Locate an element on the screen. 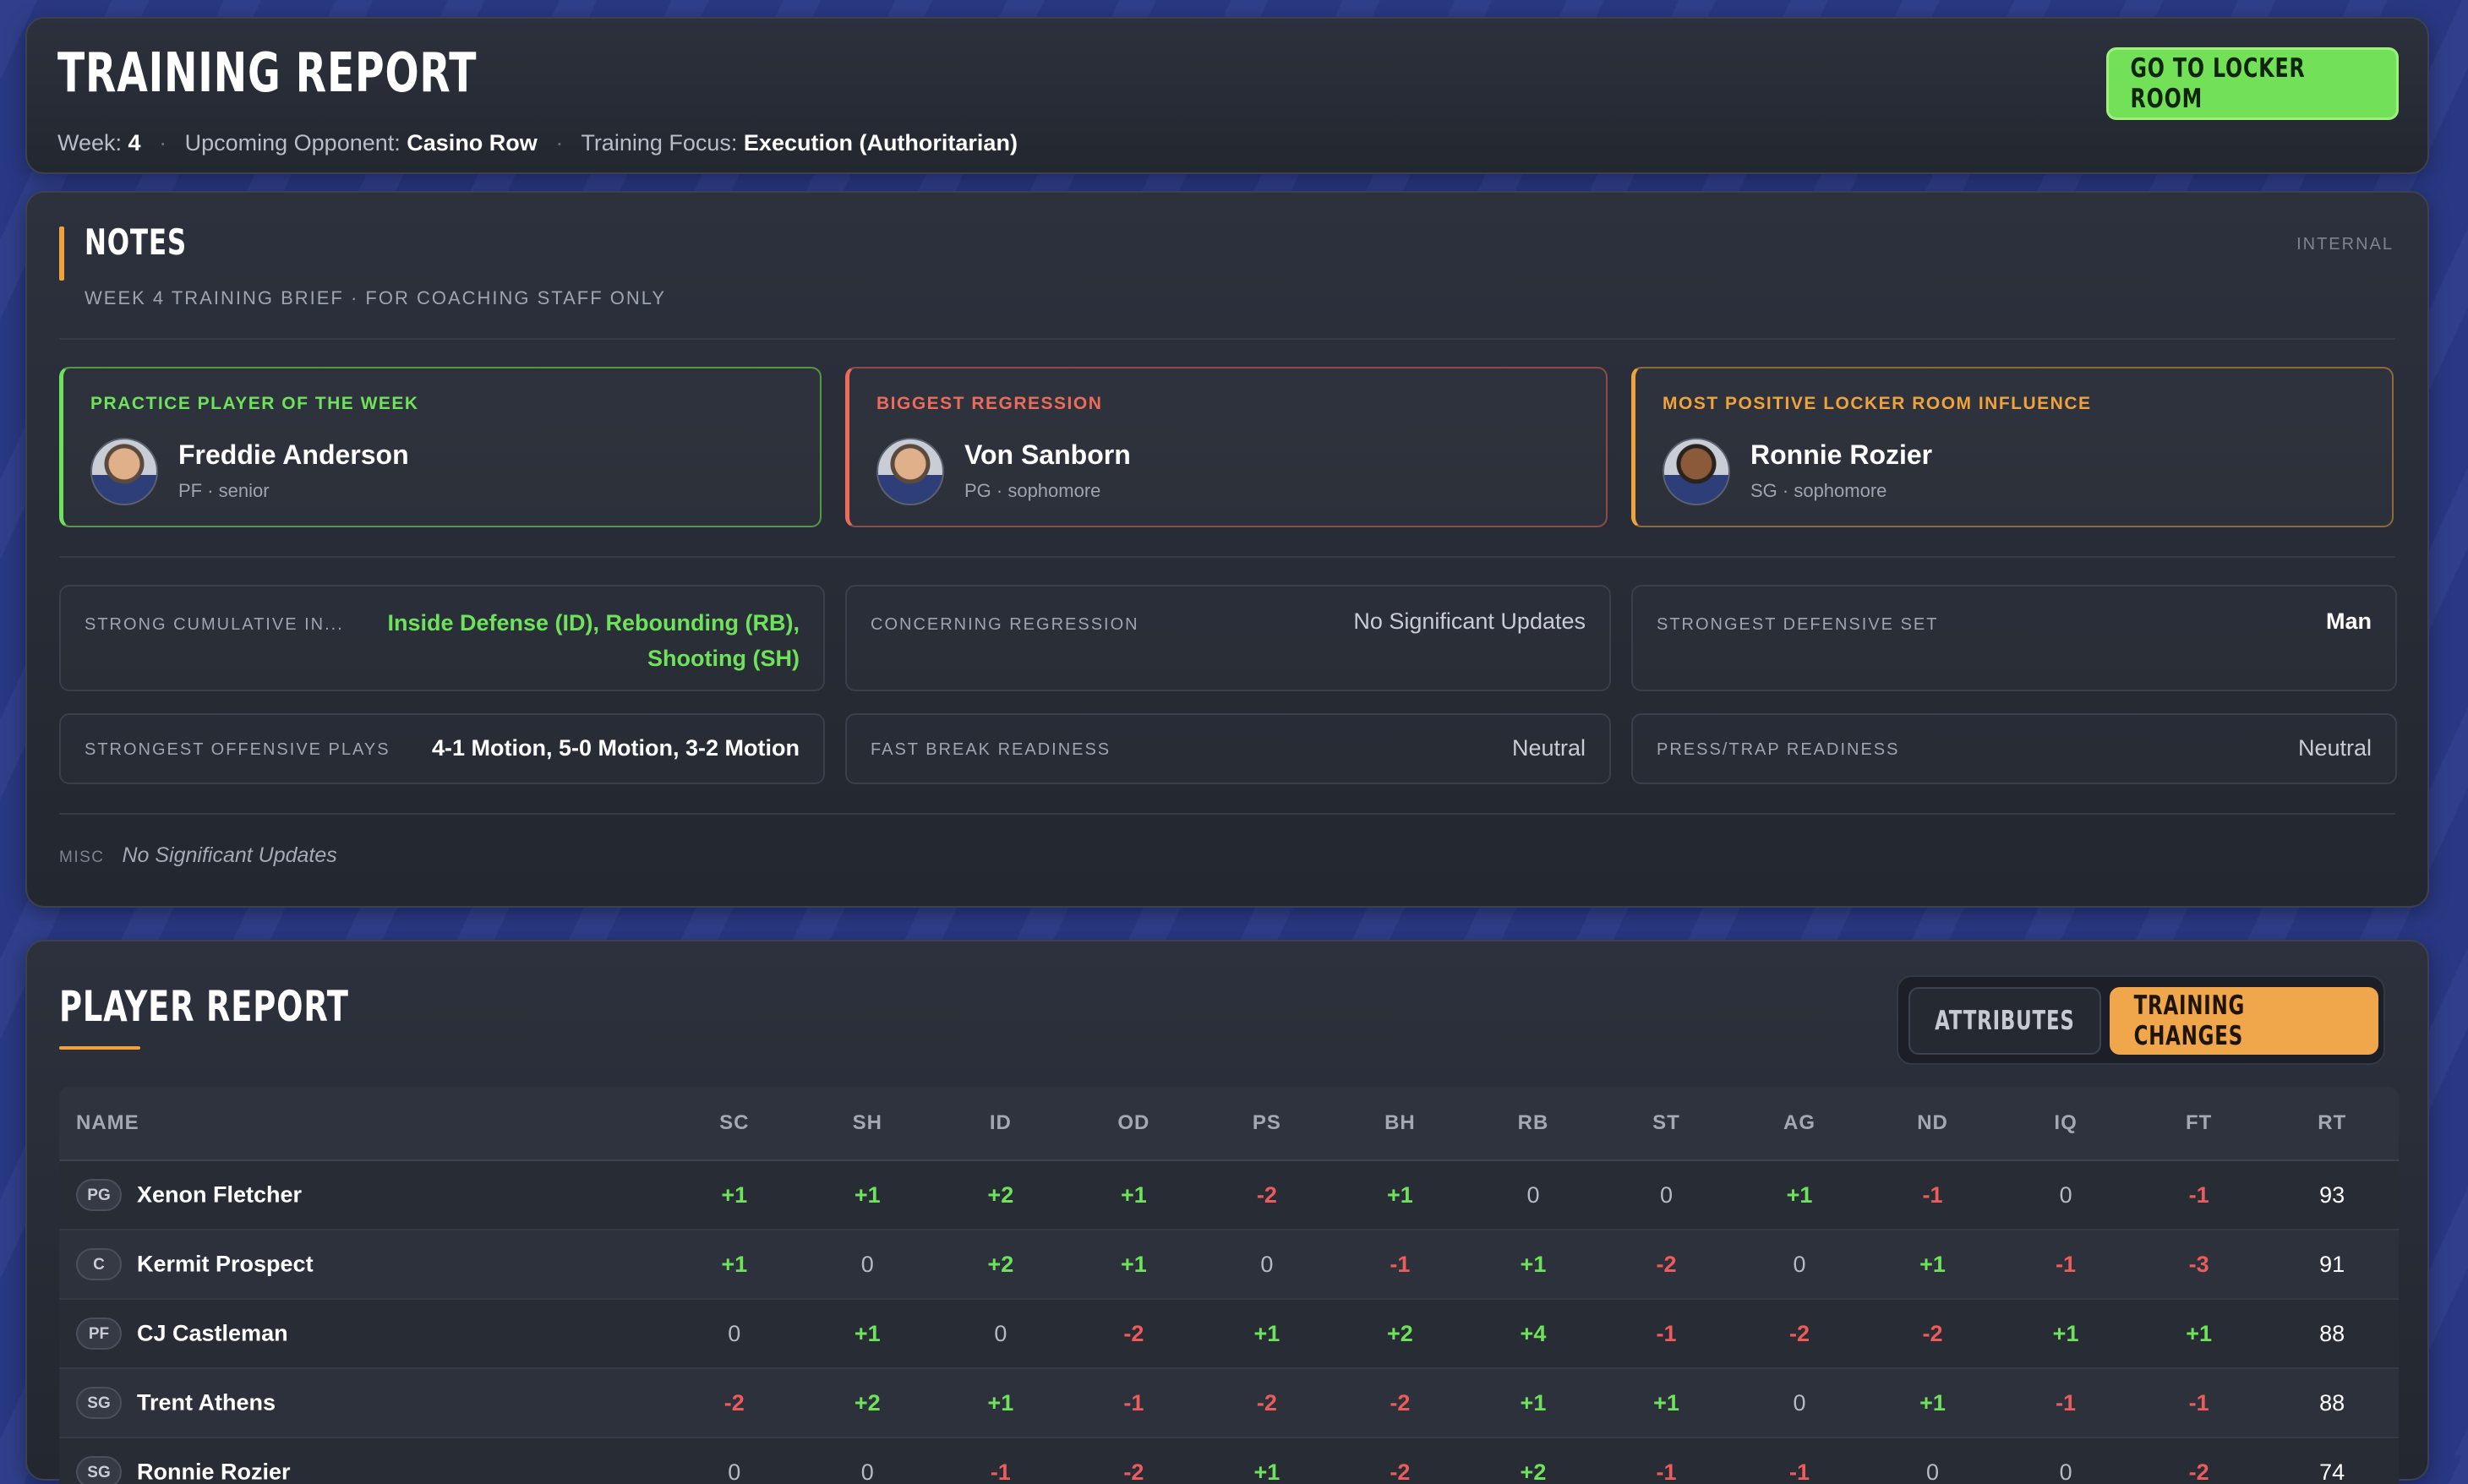  player-name: Xenon Fletcher is located at coordinates (220, 1195).